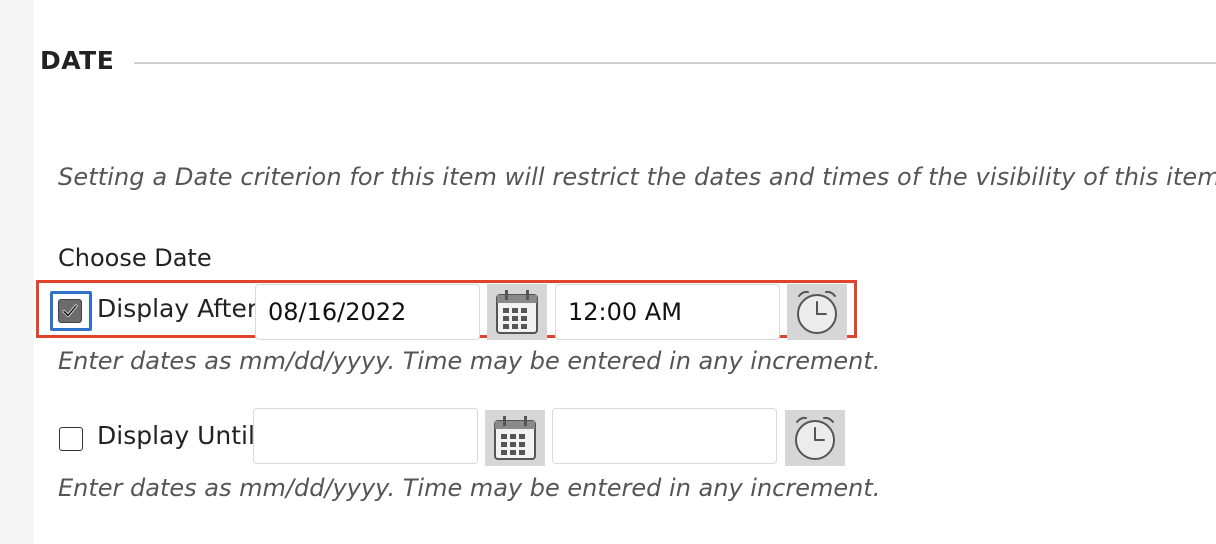 The height and width of the screenshot is (544, 1216). I want to click on display-after-clock-button, so click(817, 312).